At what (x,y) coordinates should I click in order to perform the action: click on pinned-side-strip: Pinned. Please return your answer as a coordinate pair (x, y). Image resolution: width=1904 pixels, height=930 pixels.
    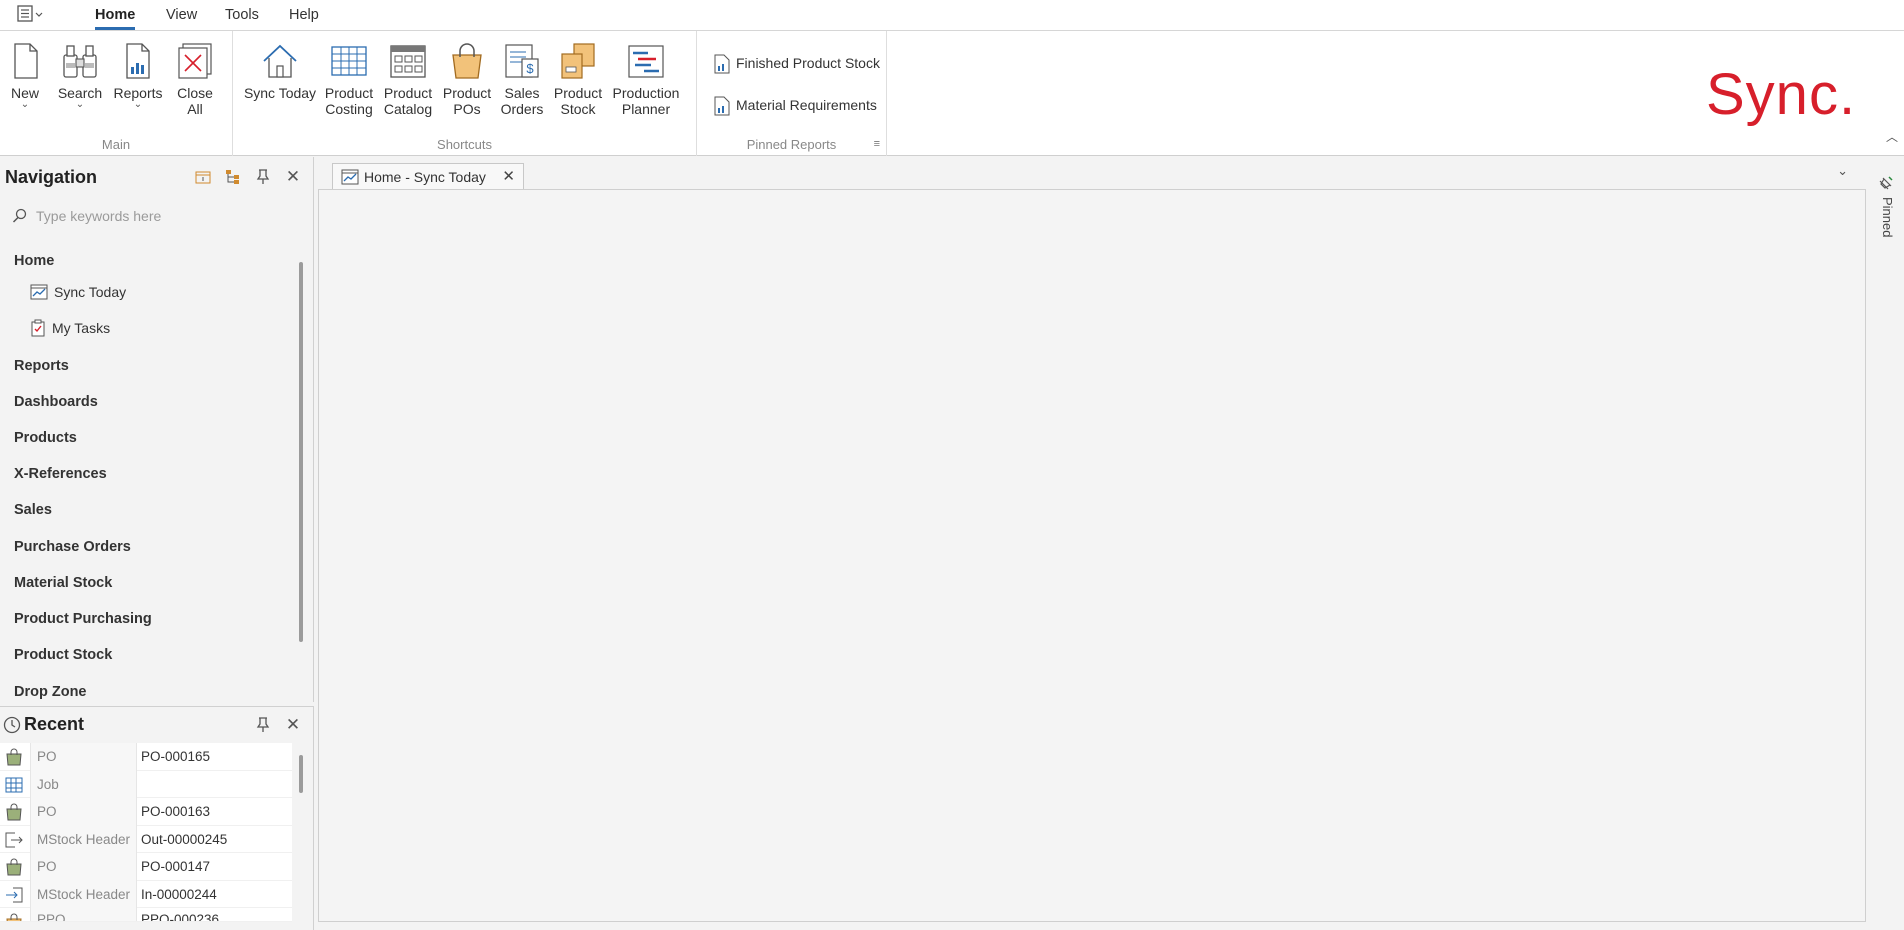
    Looking at the image, I should click on (1887, 543).